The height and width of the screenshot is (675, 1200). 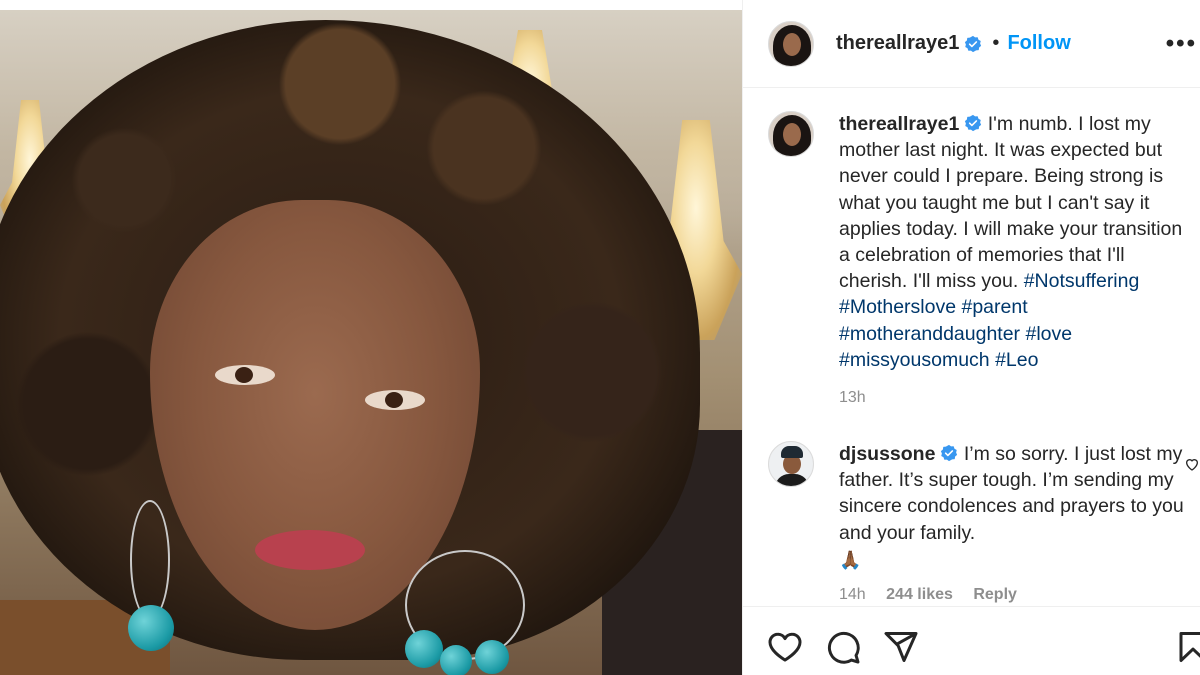 What do you see at coordinates (1187, 647) in the screenshot?
I see `bookmark-icon` at bounding box center [1187, 647].